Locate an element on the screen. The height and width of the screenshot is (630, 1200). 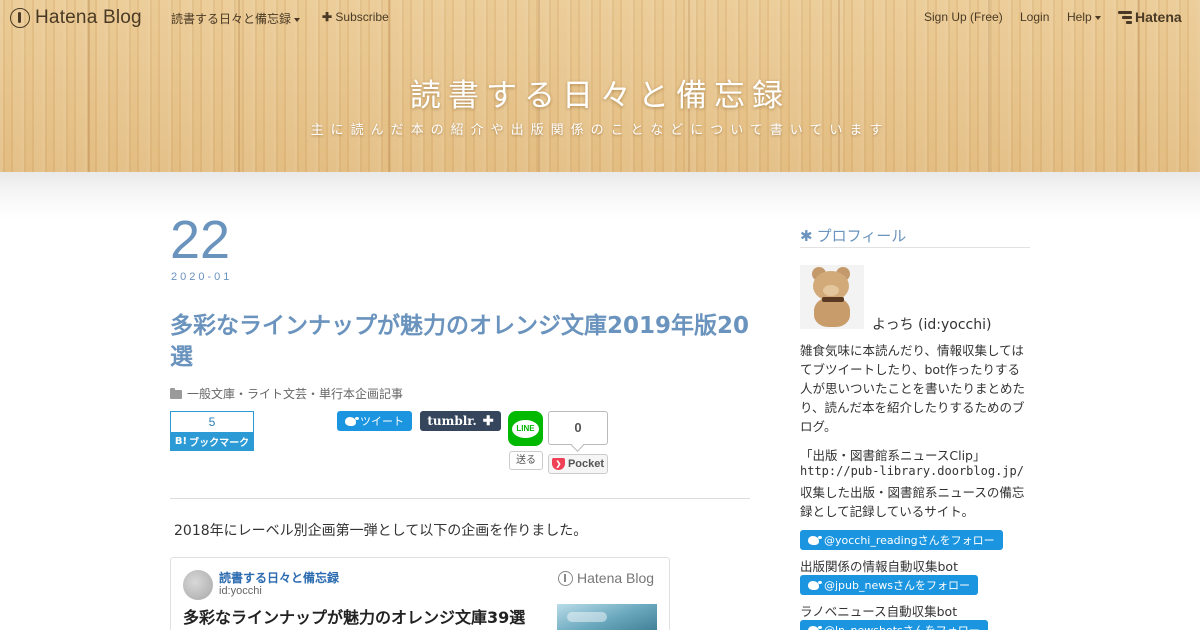
clip-title: 「出版・図書館系ニュースClip」 is located at coordinates (893, 455).